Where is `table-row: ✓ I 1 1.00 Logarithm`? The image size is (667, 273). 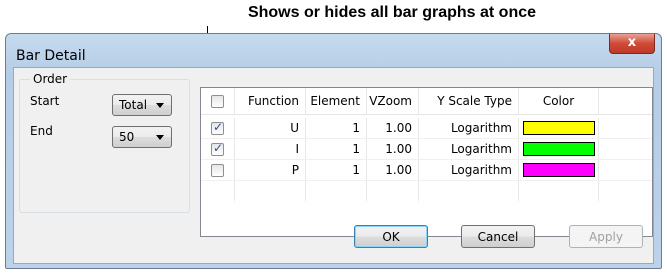
table-row: ✓ I 1 1.00 Logarithm is located at coordinates (426, 149).